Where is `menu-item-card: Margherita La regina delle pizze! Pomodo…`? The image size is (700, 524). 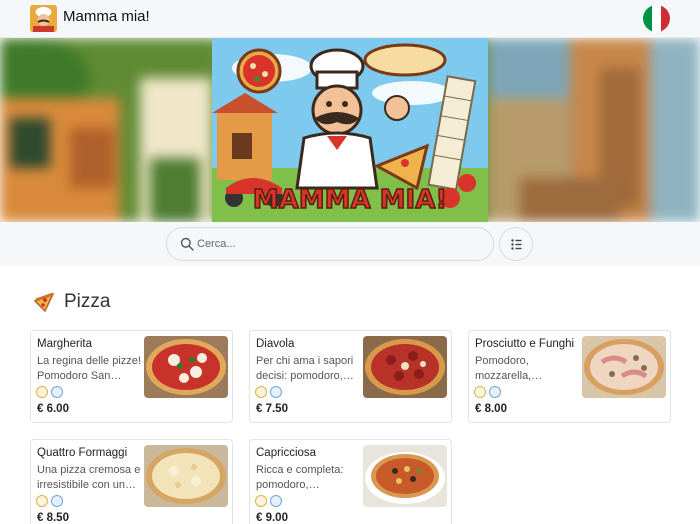
menu-item-card: Margherita La regina delle pizze! Pomodo… is located at coordinates (131, 376).